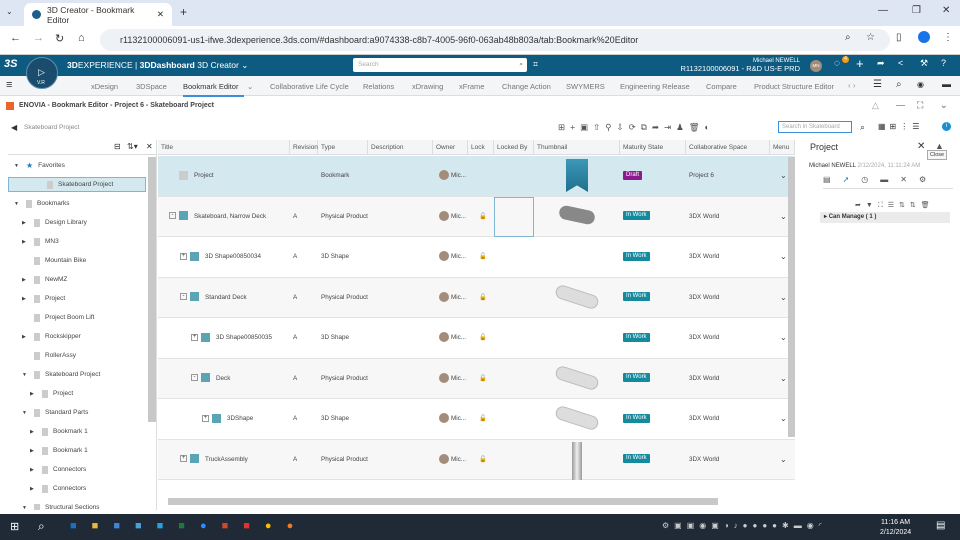 This screenshot has width=960, height=540. What do you see at coordinates (61, 374) in the screenshot?
I see `tree-item: ▼ Skateboard Project` at bounding box center [61, 374].